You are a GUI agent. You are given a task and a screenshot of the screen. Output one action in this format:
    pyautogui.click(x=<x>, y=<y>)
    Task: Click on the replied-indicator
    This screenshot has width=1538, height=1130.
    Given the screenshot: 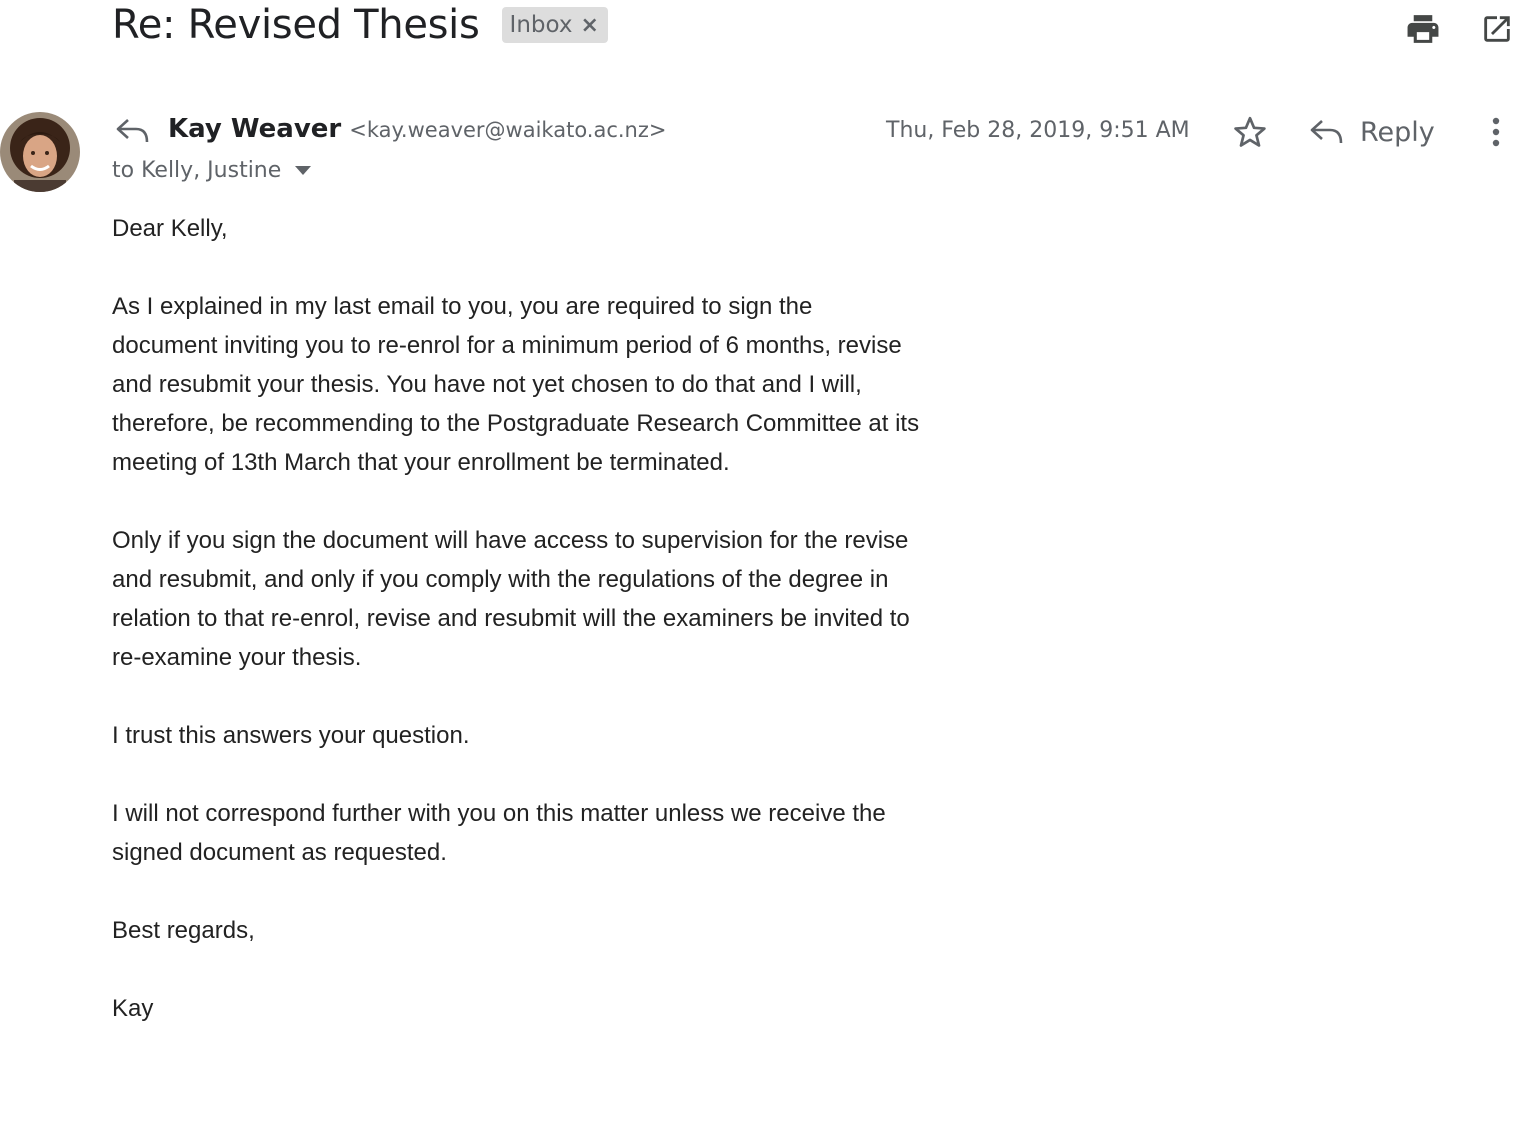 What is the action you would take?
    pyautogui.click(x=132, y=132)
    